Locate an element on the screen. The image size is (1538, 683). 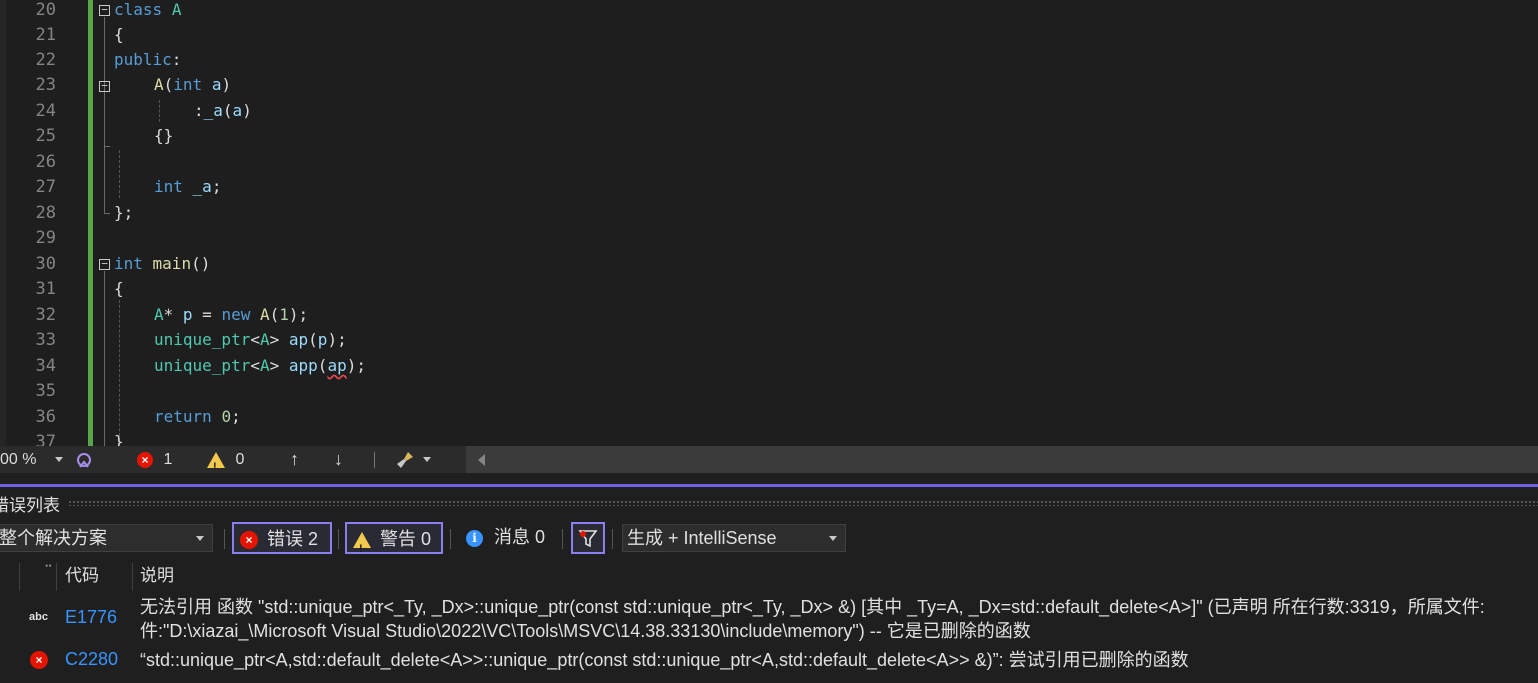
messages-filter-label: 消息 0 is located at coordinates (520, 537).